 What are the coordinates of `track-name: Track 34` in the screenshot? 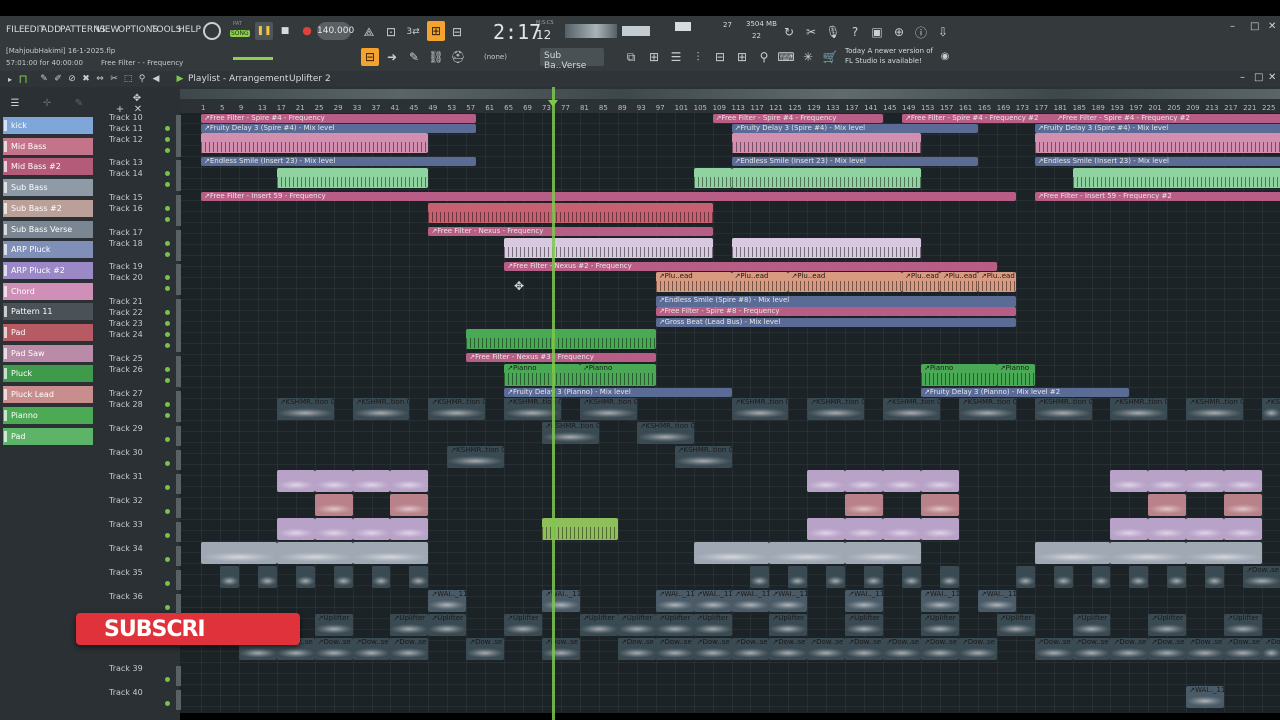 It's located at (126, 548).